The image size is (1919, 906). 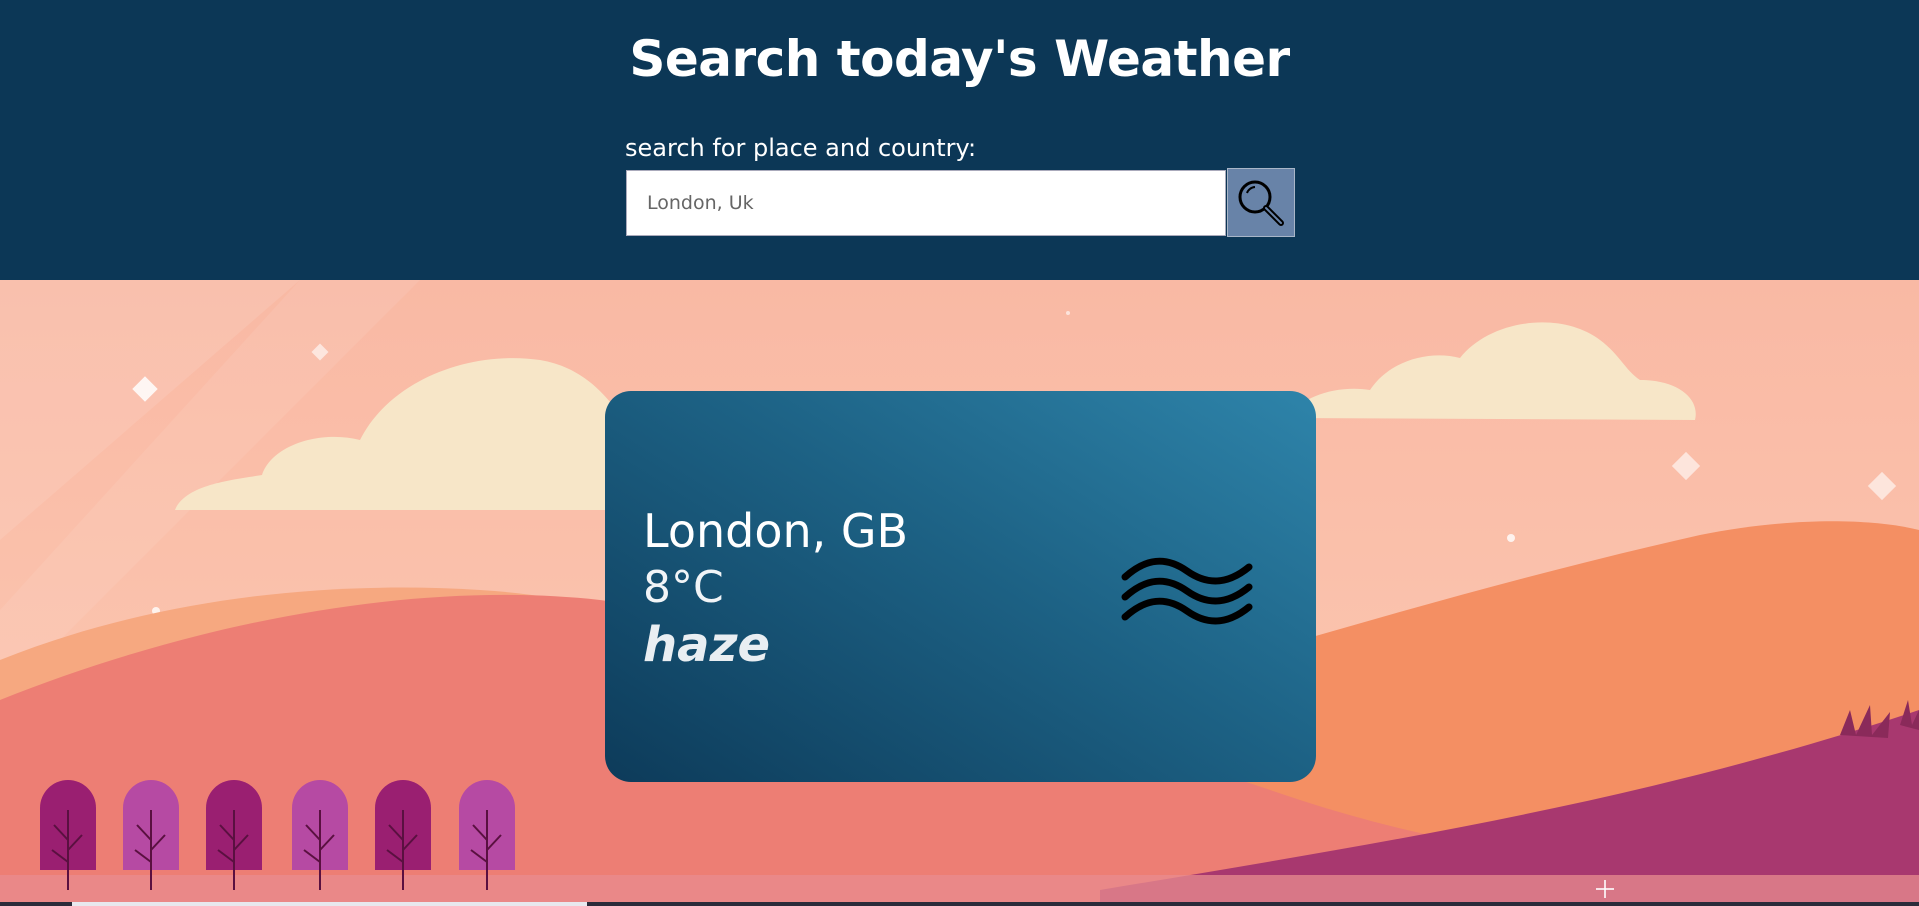 What do you see at coordinates (776, 531) in the screenshot?
I see `city-name: London, GB` at bounding box center [776, 531].